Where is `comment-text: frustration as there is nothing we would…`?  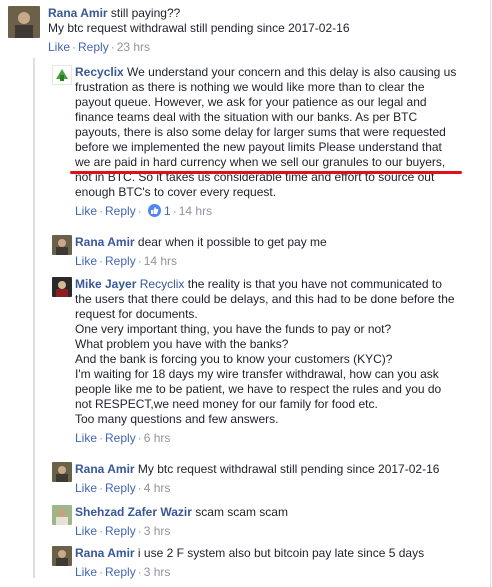 comment-text: frustration as there is nothing we would… is located at coordinates (250, 87).